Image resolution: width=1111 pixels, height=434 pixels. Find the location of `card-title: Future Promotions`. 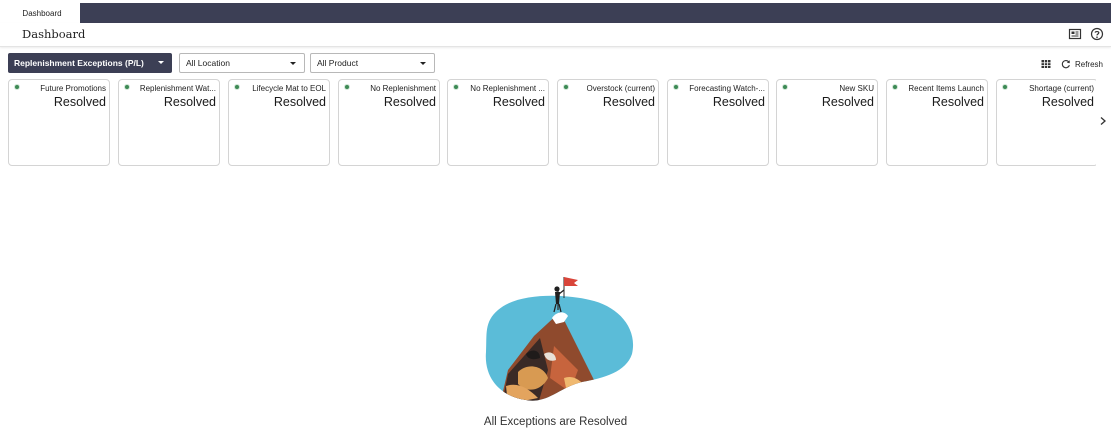

card-title: Future Promotions is located at coordinates (73, 88).